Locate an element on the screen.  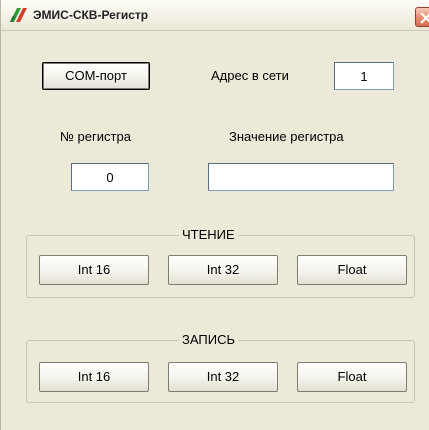
write-float-button: Float is located at coordinates (352, 377).